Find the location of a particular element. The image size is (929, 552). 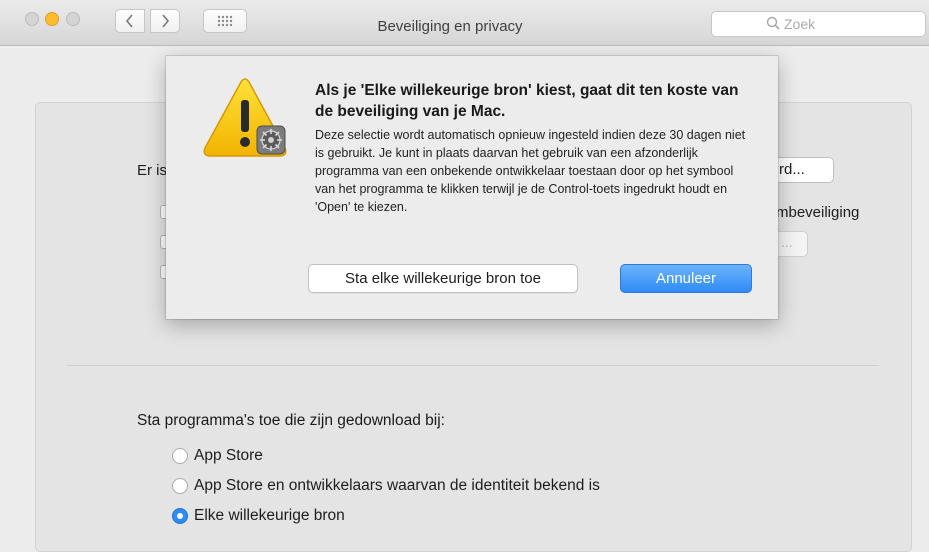

radio-anywhere: Elke willekeurige bron is located at coordinates (258, 516).